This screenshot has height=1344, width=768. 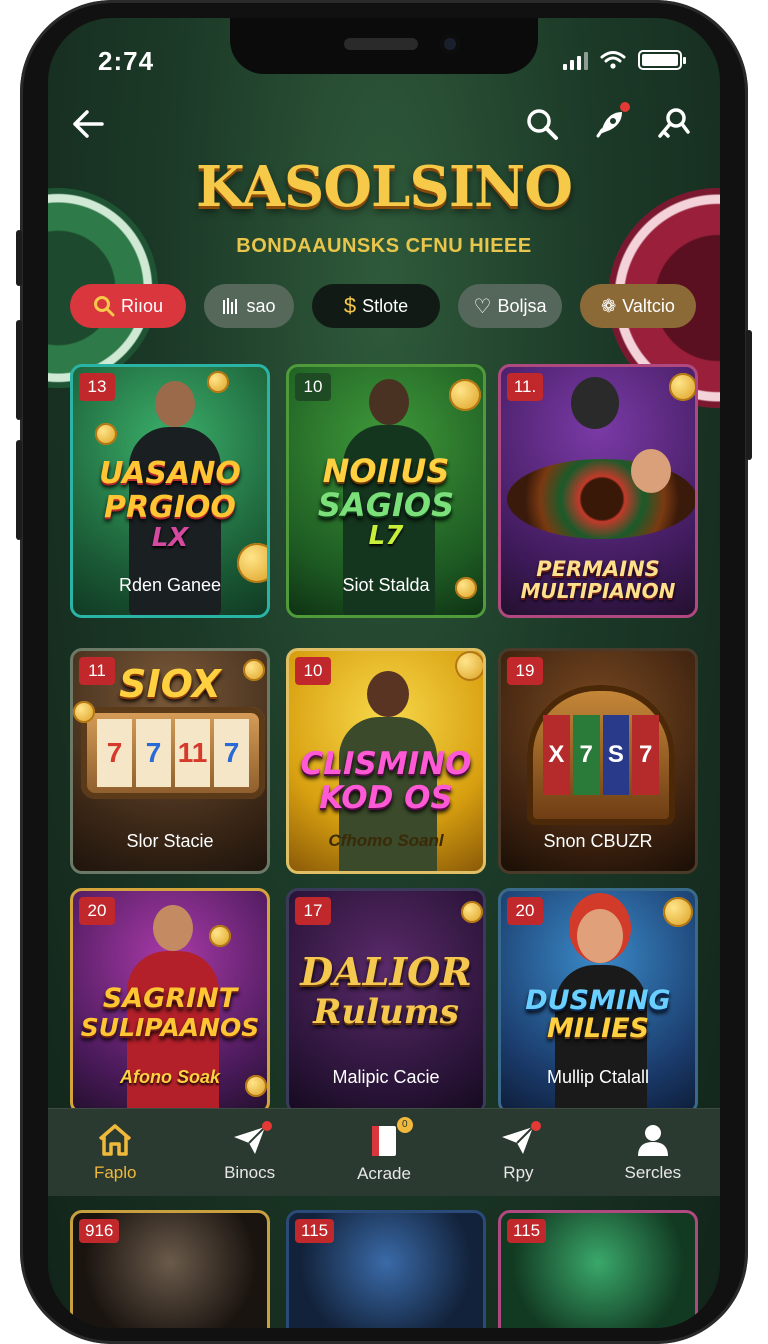 I want to click on filter-label: Riıou, so click(x=142, y=305).